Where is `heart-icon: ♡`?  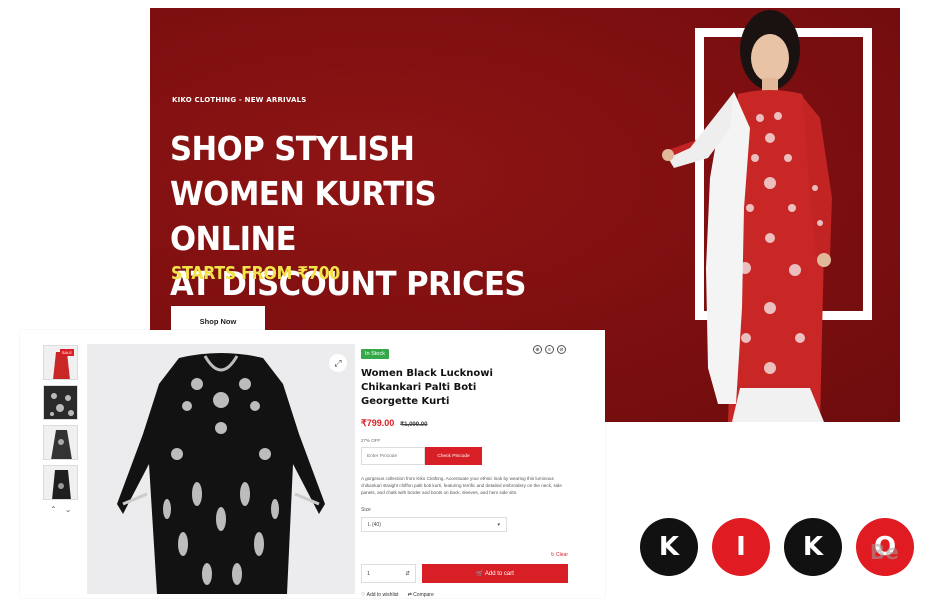
heart-icon: ♡ is located at coordinates (363, 595).